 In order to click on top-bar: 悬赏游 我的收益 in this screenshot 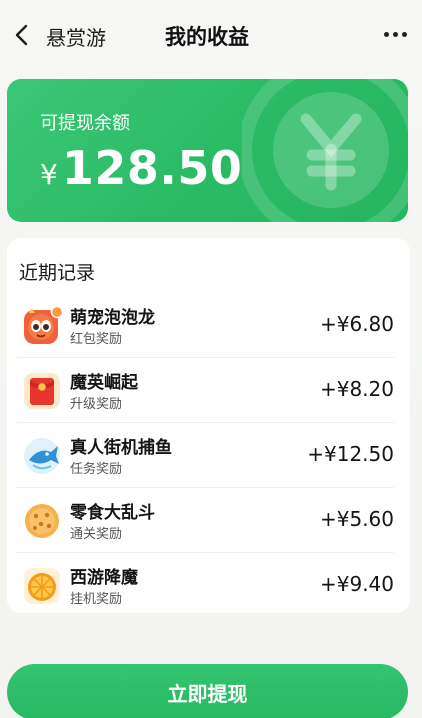, I will do `click(211, 35)`.